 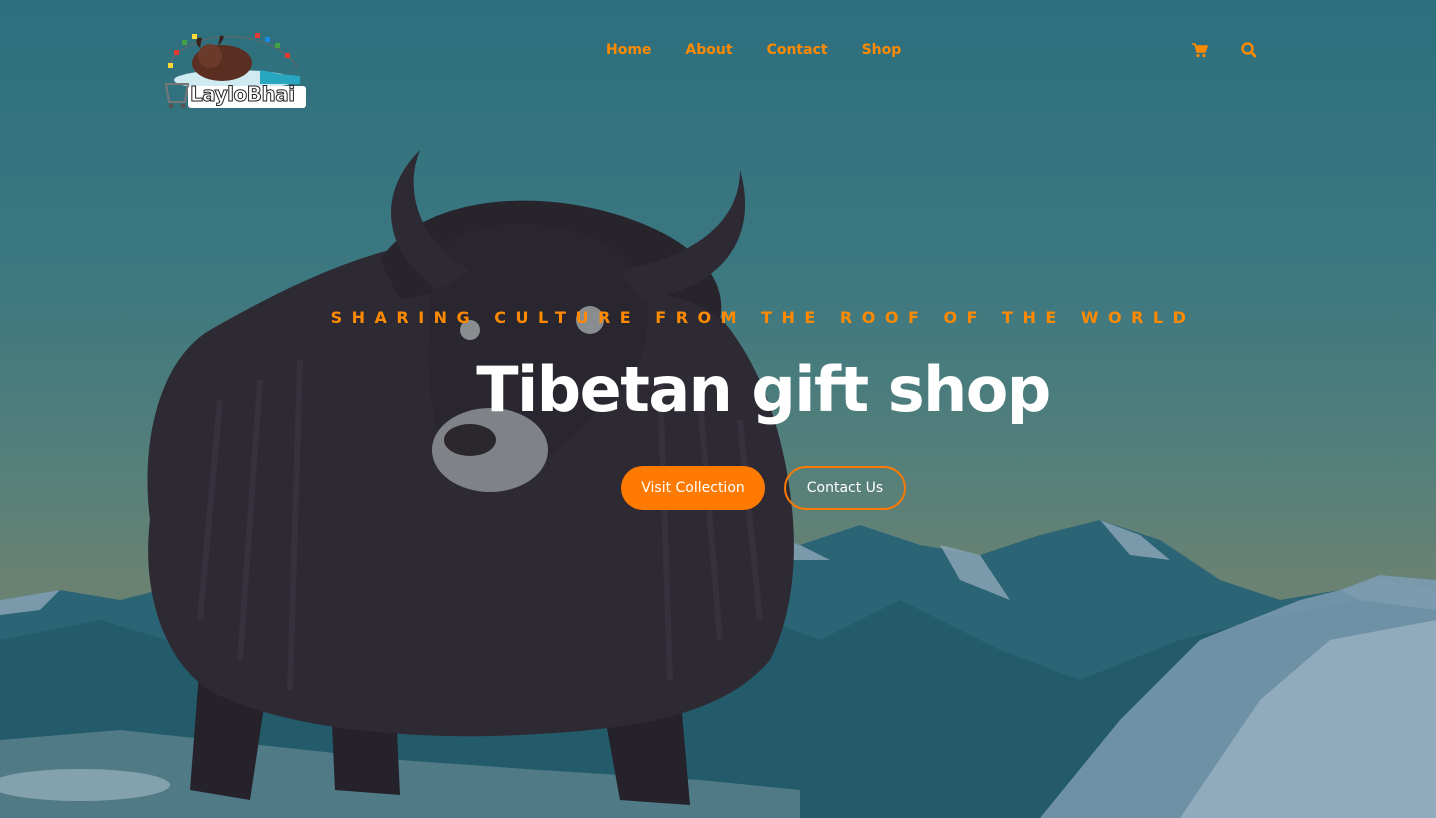 I want to click on magnifier-icon, so click(x=1249, y=50).